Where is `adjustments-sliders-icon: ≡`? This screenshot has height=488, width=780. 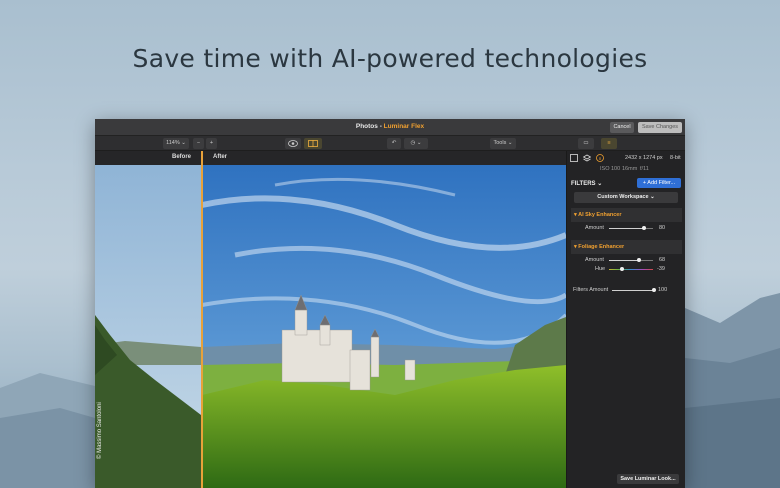 adjustments-sliders-icon: ≡ is located at coordinates (609, 143).